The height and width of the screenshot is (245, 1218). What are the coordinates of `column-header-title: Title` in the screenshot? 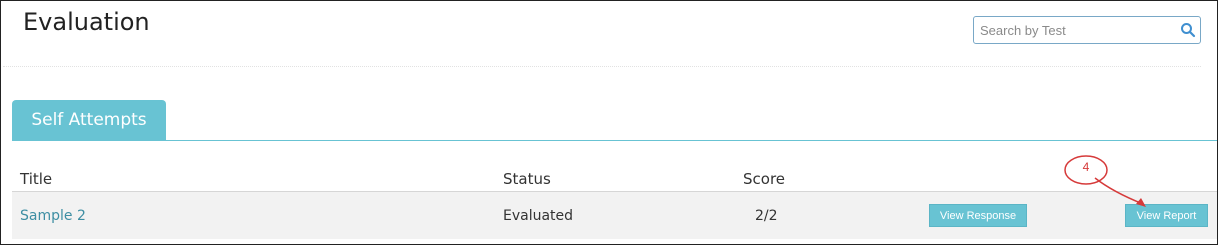 It's located at (36, 179).